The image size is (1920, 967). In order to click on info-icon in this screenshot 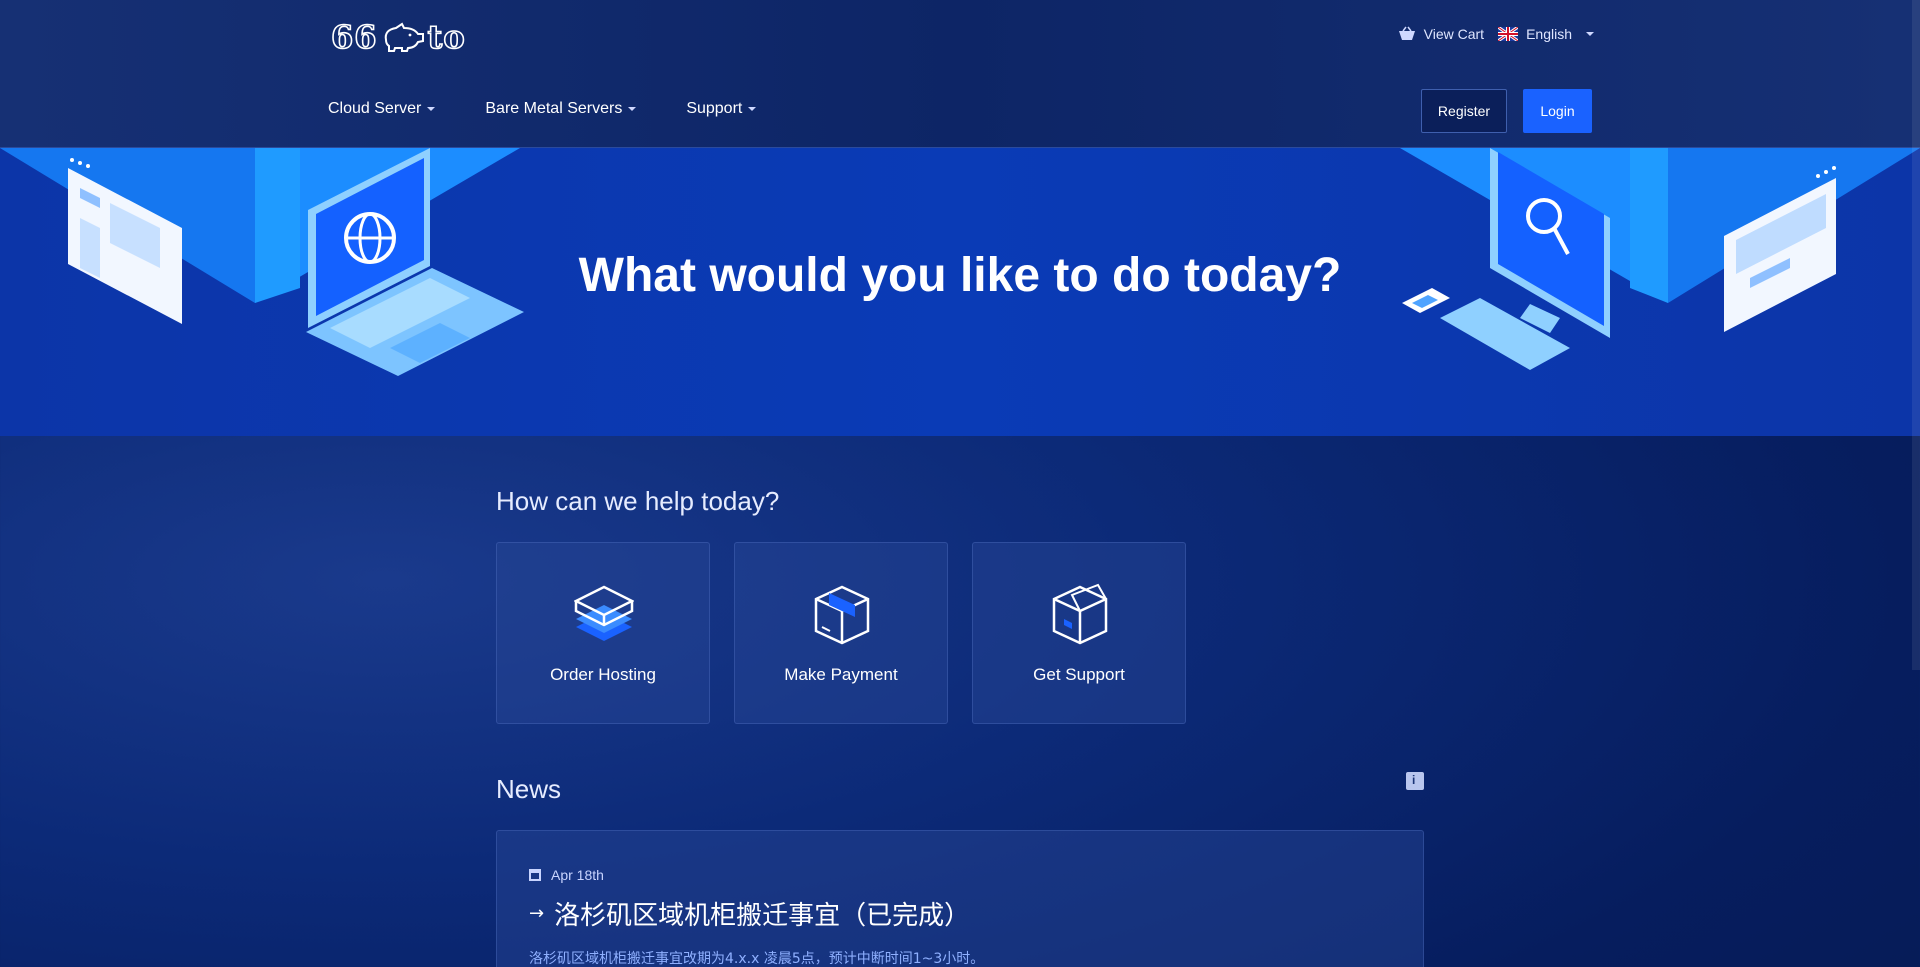, I will do `click(1415, 781)`.